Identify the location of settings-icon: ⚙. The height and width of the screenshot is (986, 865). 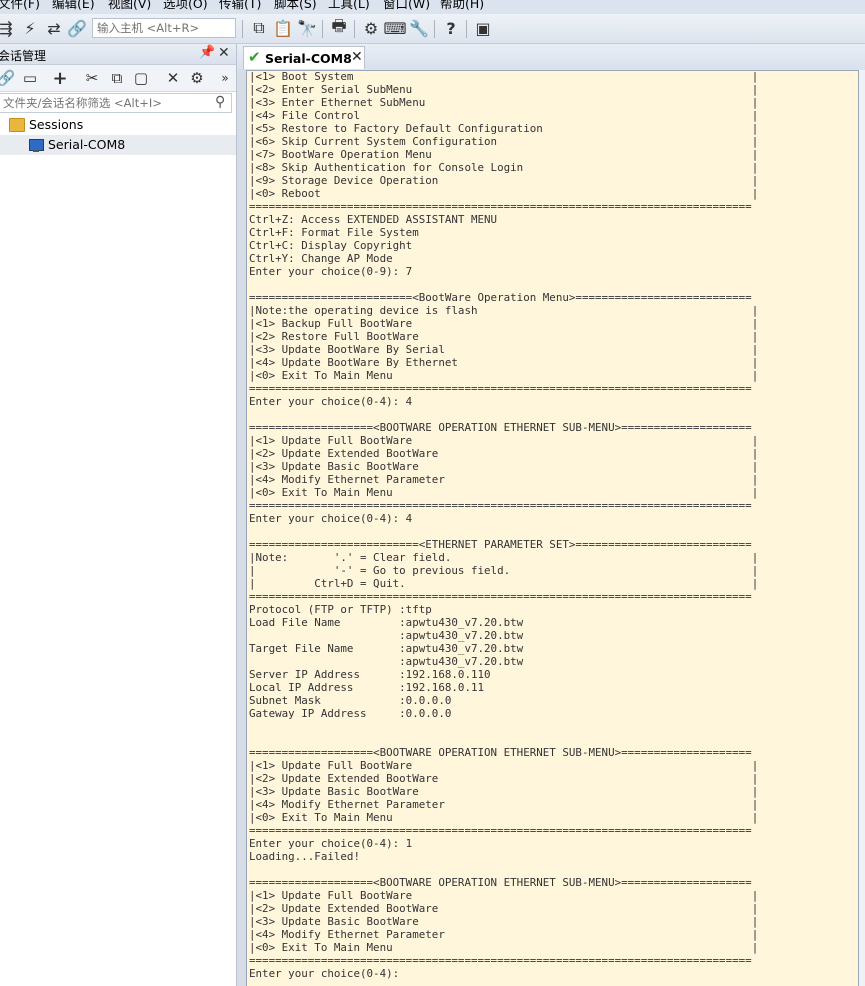
(371, 28).